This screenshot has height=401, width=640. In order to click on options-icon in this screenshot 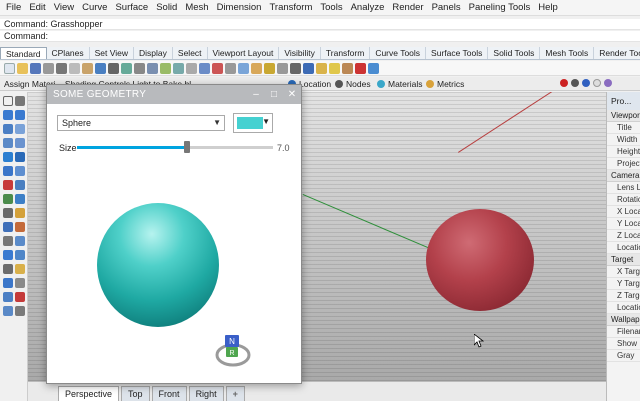, I will do `click(360, 68)`.